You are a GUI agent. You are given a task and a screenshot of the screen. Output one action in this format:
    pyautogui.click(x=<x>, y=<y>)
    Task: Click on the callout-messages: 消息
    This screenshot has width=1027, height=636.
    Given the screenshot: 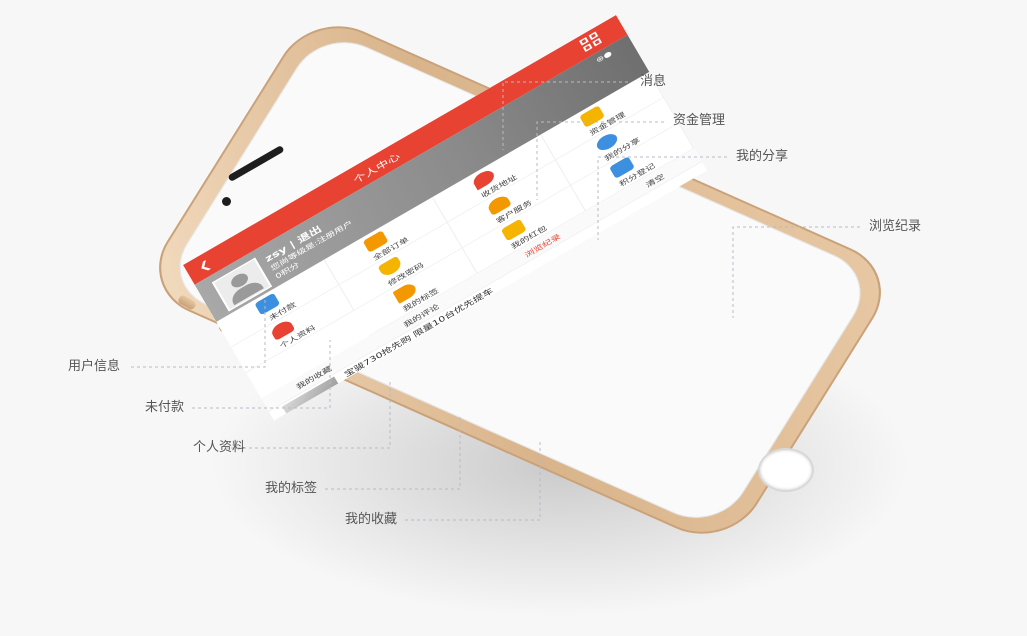 What is the action you would take?
    pyautogui.click(x=653, y=81)
    